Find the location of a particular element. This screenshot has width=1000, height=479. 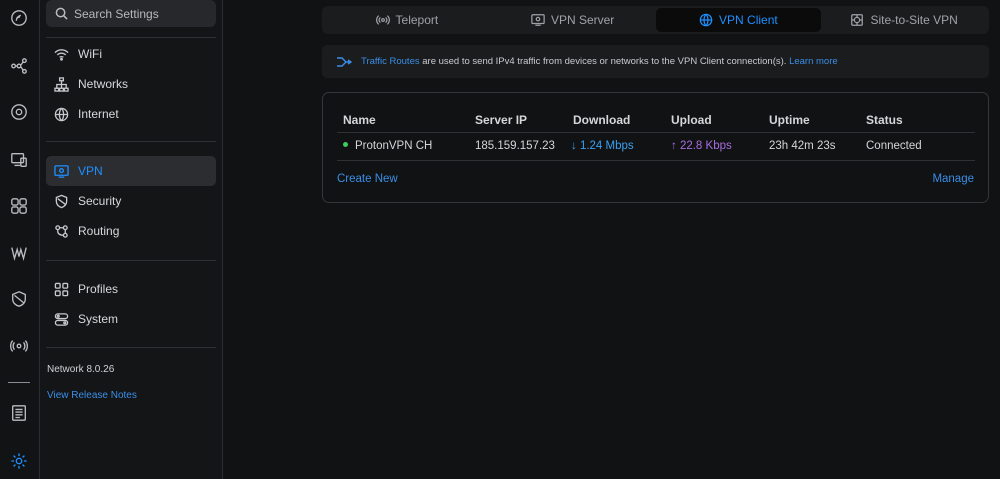

sidebar-item-system: System is located at coordinates (131, 319).